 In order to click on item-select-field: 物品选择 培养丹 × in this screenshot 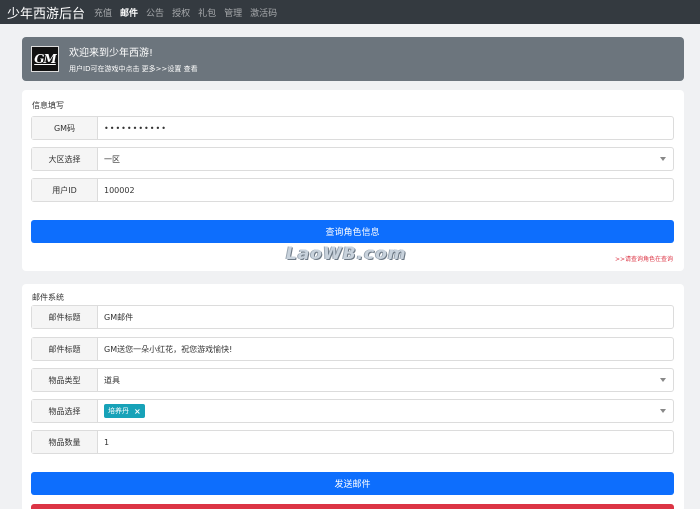, I will do `click(352, 411)`.